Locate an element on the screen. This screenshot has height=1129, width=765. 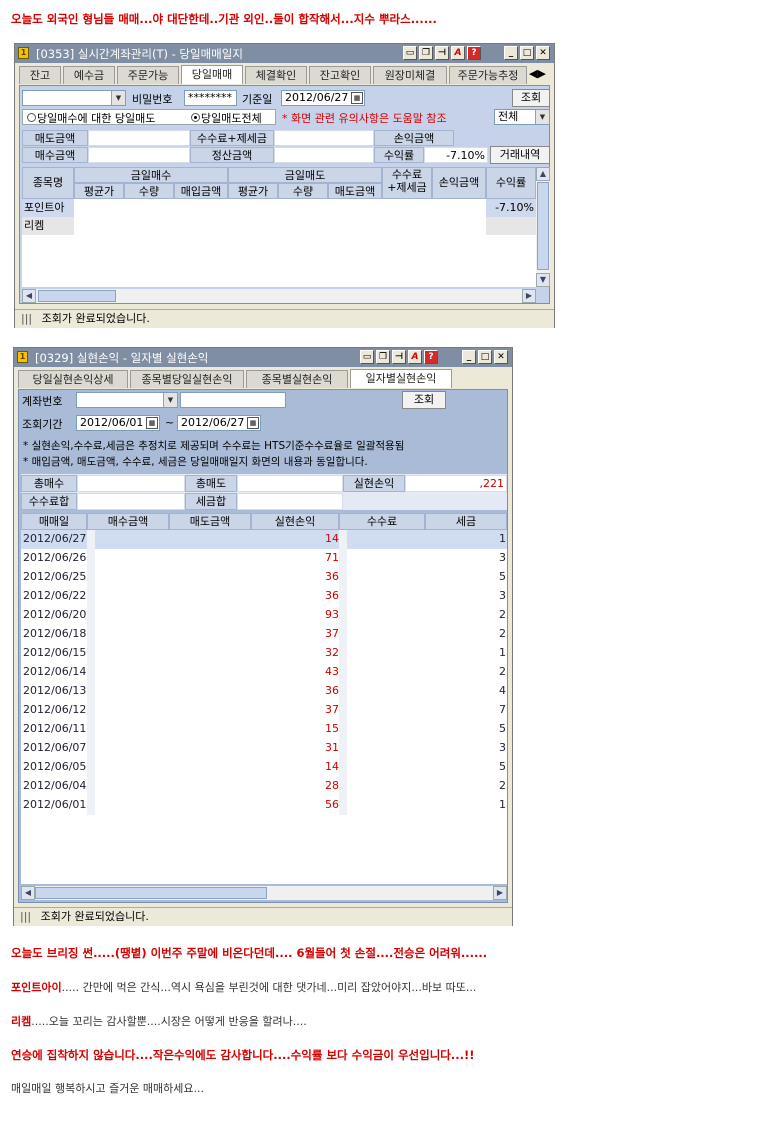
row-tax: 3 is located at coordinates (502, 747).